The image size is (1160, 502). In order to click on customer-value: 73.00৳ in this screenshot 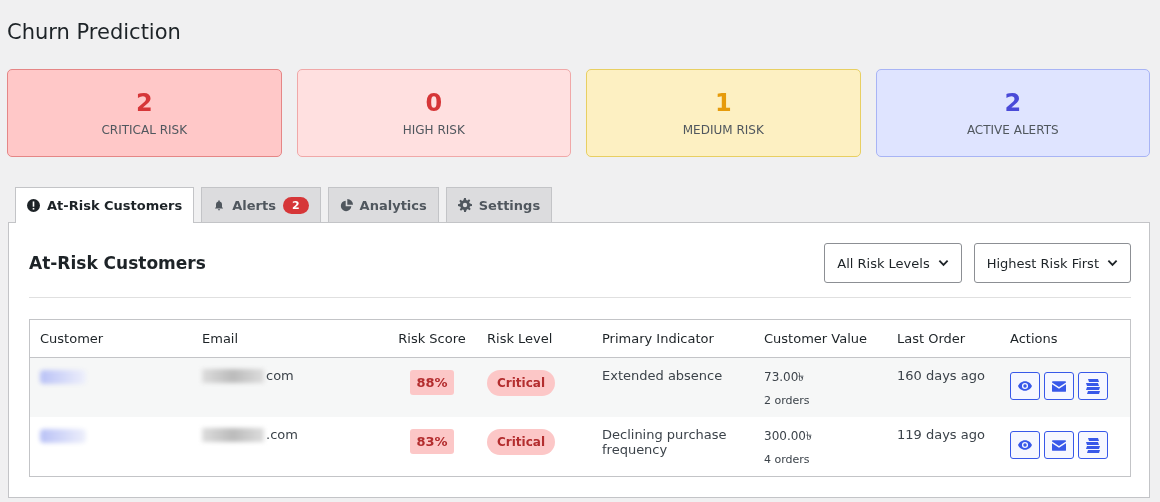, I will do `click(785, 377)`.